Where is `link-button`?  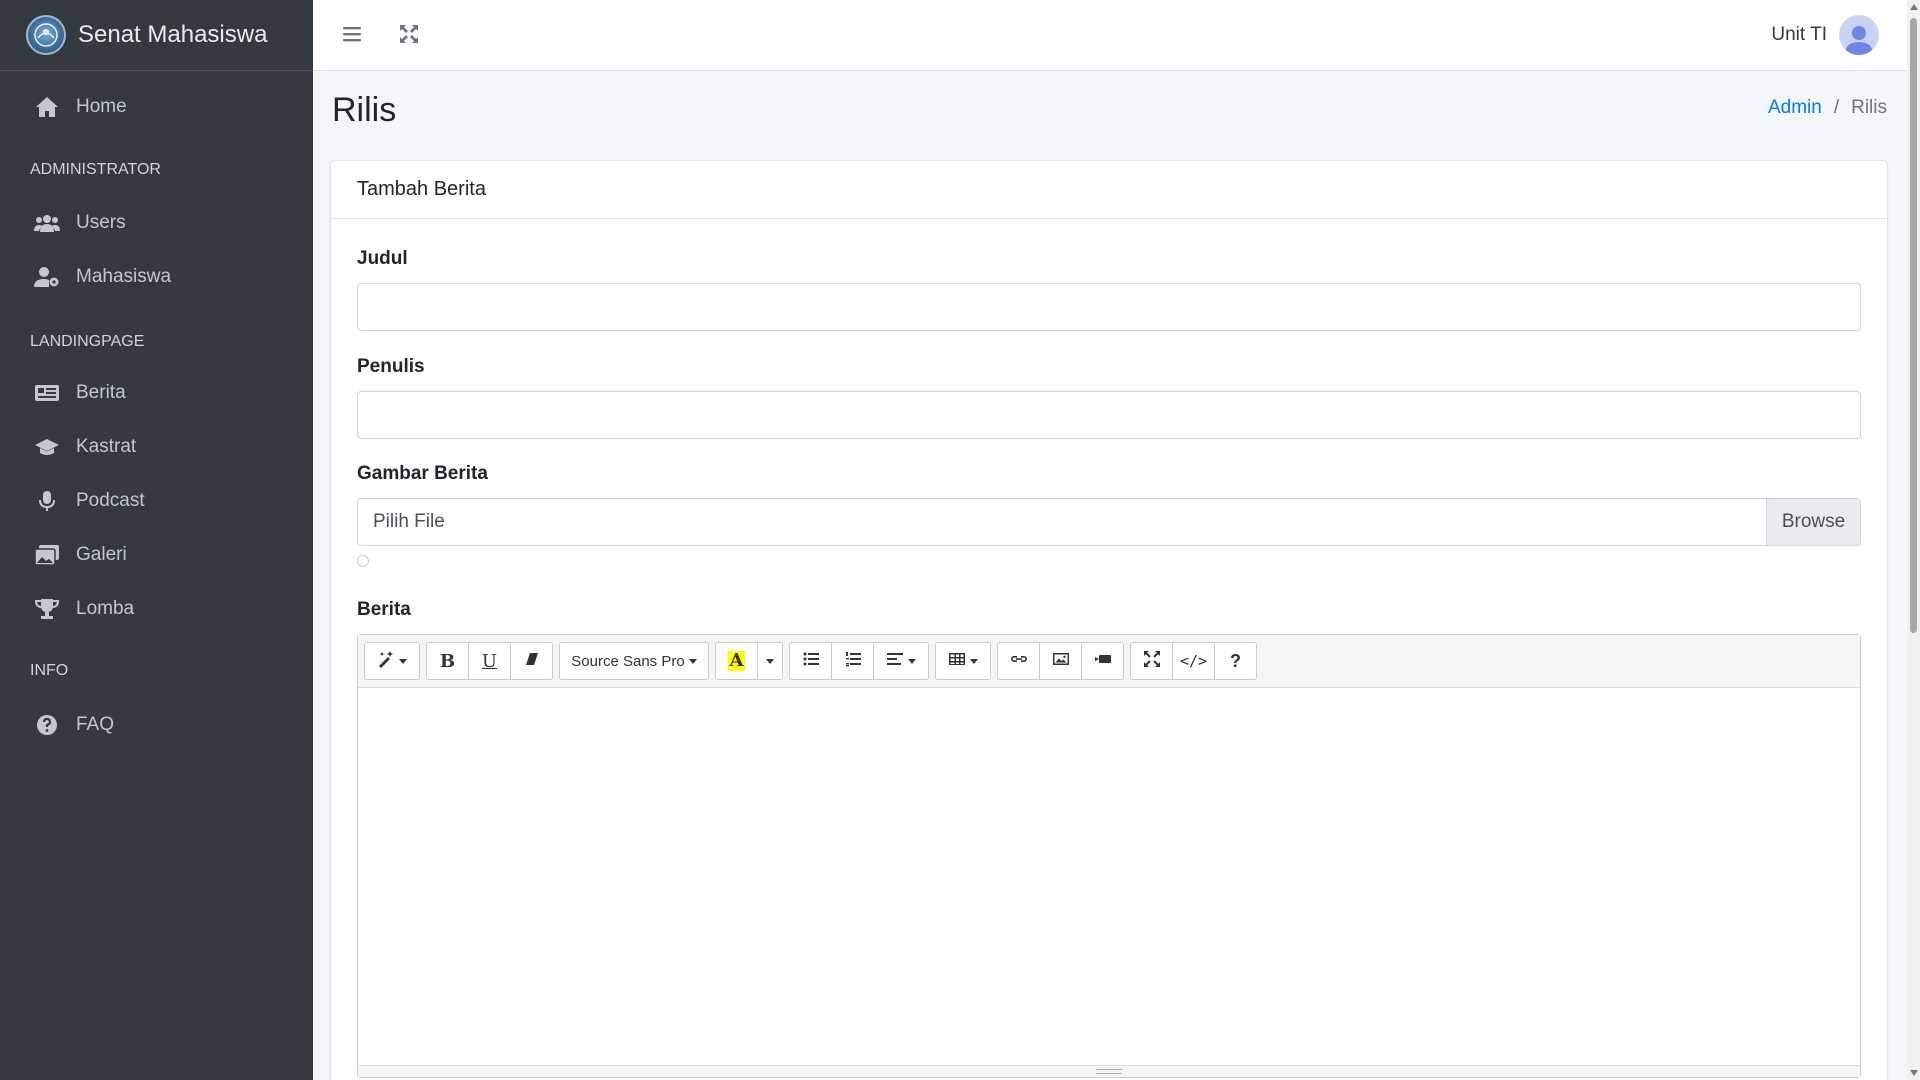
link-button is located at coordinates (1018, 661).